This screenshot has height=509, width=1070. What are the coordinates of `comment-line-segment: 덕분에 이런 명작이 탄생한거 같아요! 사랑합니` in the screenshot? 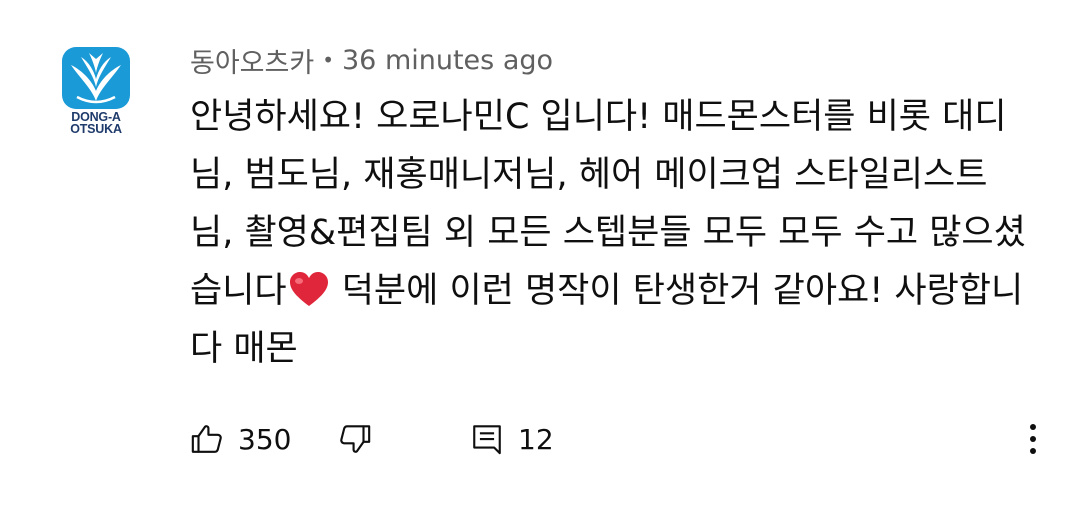 It's located at (677, 291).